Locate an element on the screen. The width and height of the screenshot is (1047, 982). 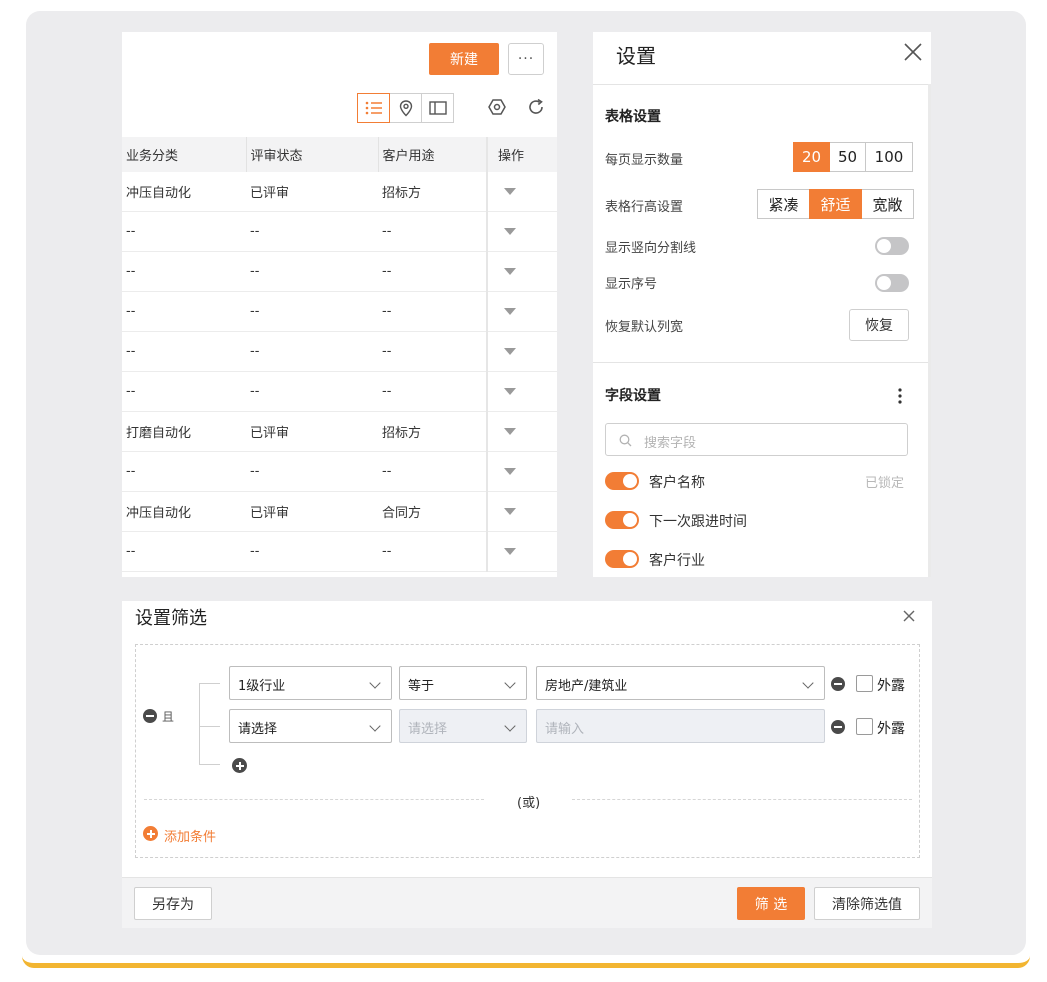
save-as-button: 另存为 is located at coordinates (173, 903).